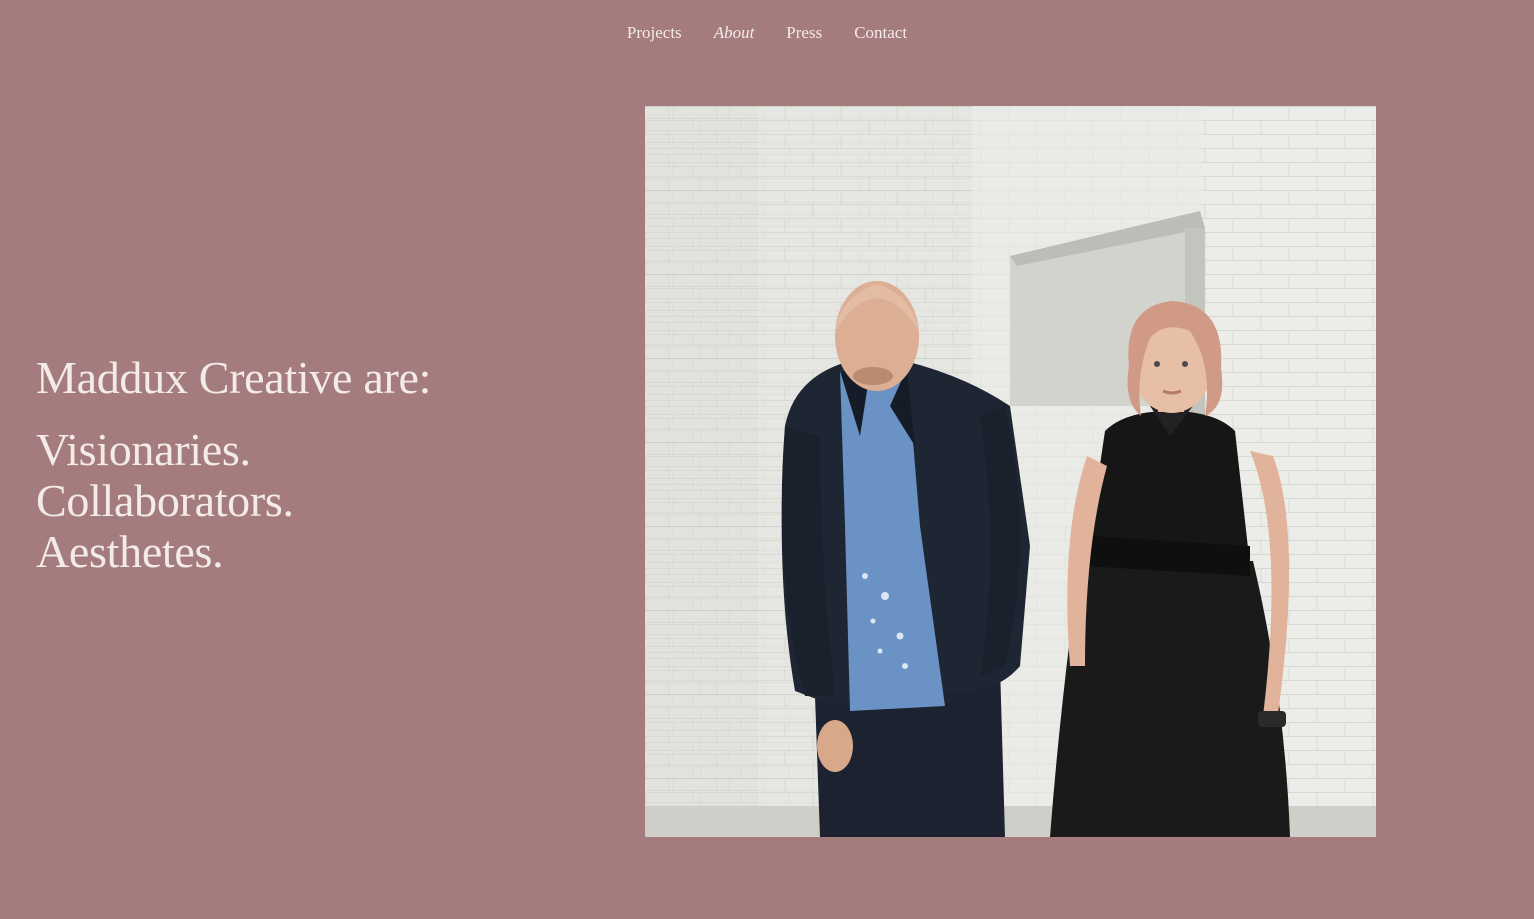 The height and width of the screenshot is (919, 1534). I want to click on nav-link-about: About, so click(734, 33).